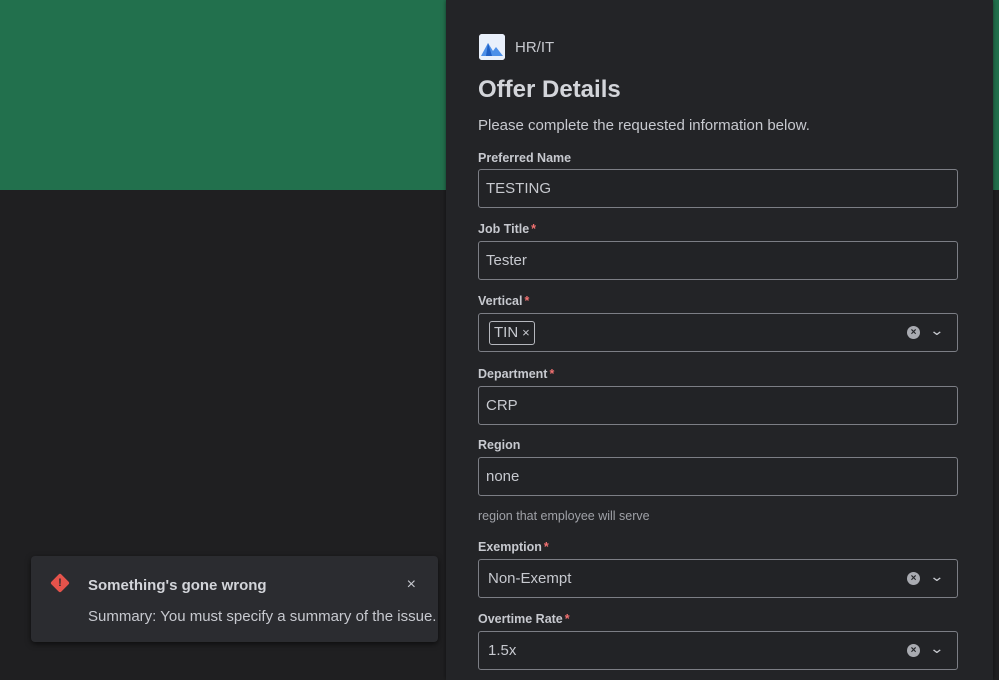 The height and width of the screenshot is (680, 999). Describe the element at coordinates (502, 650) in the screenshot. I see `overtime-rate-value: 1.5x` at that location.